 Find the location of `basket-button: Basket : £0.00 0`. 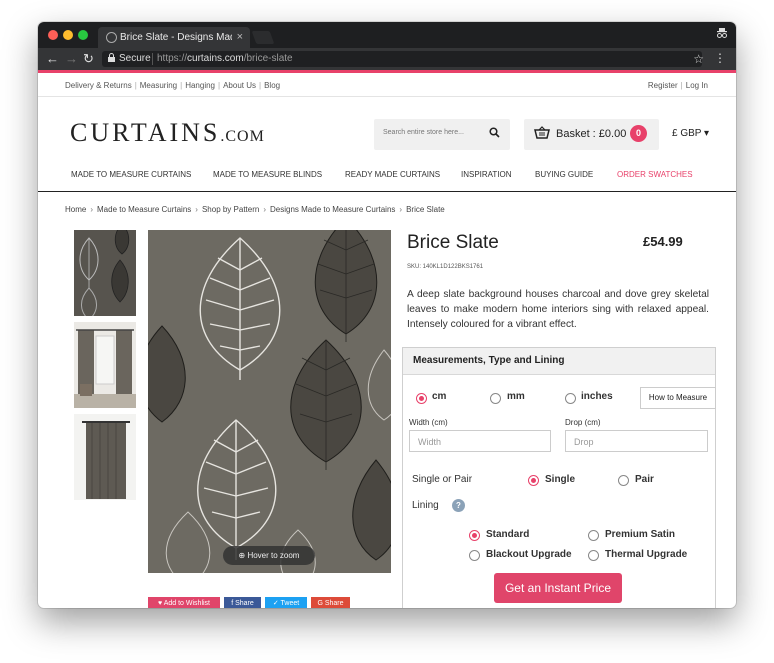

basket-button: Basket : £0.00 0 is located at coordinates (591, 134).